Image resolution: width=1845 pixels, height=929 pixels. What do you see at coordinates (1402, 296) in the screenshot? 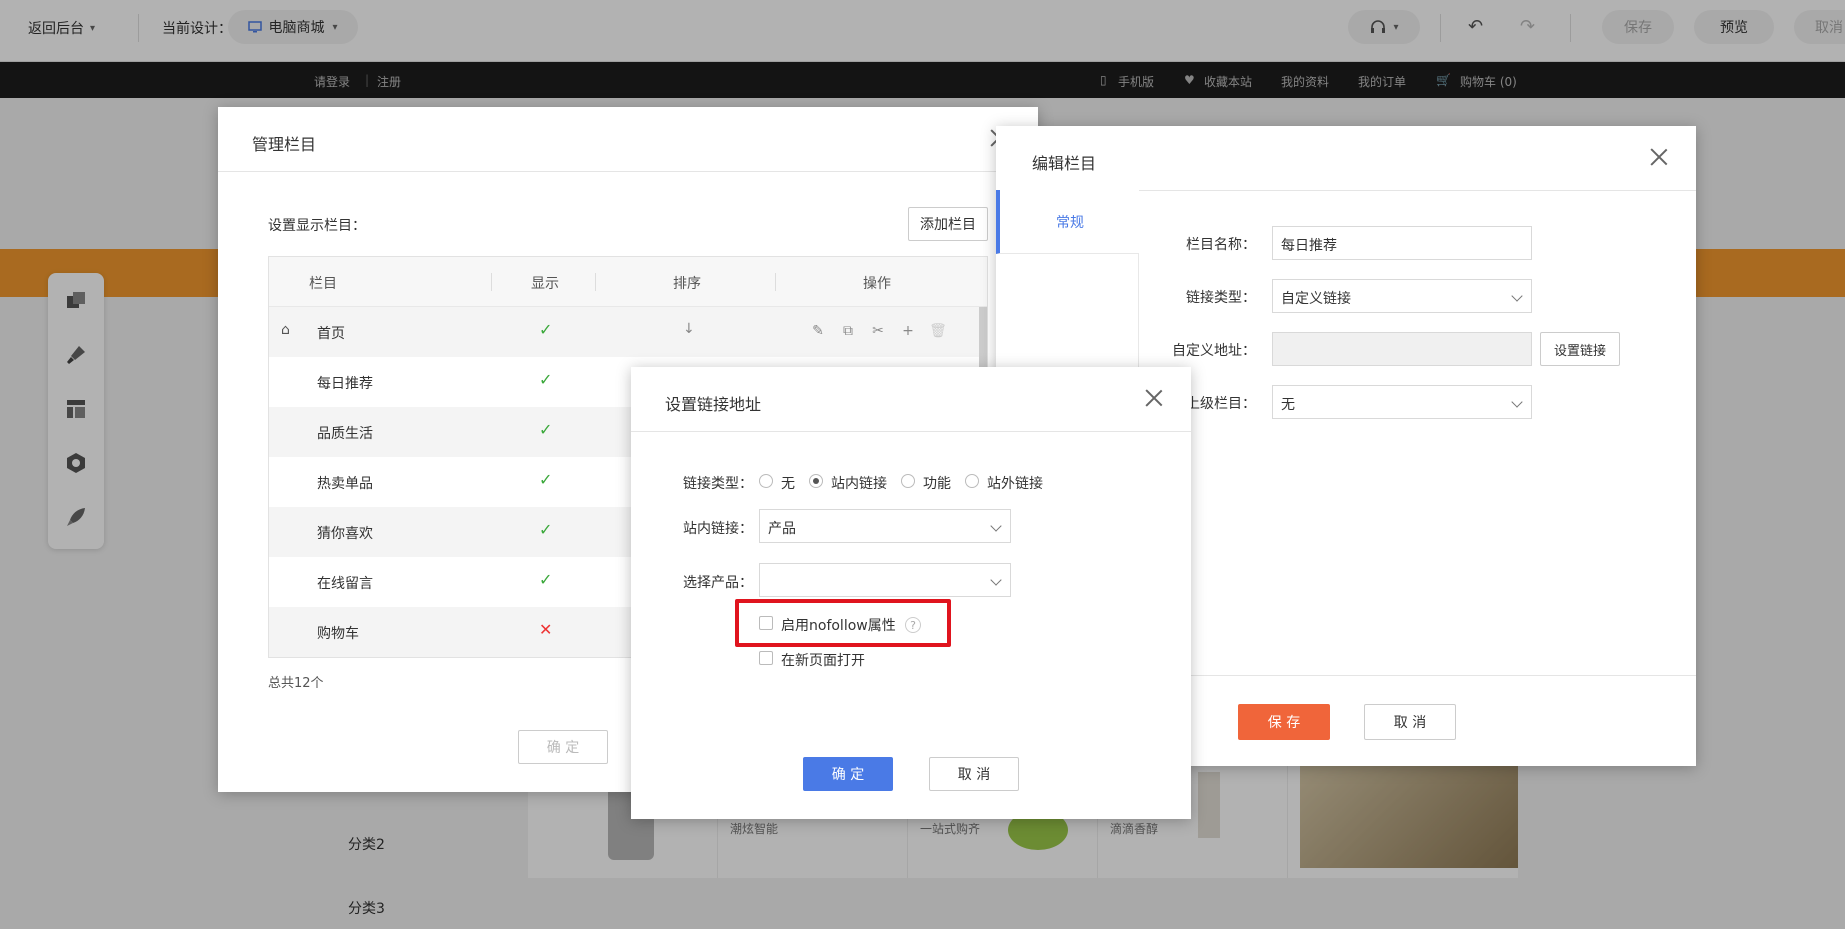
I see `link-type-select: 自定义链接` at bounding box center [1402, 296].